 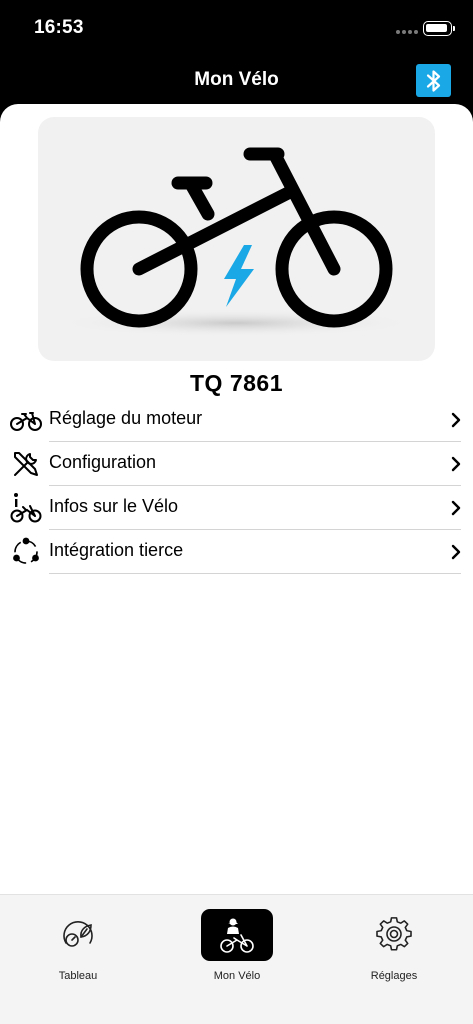 I want to click on tab-settings: Réglages, so click(x=394, y=951).